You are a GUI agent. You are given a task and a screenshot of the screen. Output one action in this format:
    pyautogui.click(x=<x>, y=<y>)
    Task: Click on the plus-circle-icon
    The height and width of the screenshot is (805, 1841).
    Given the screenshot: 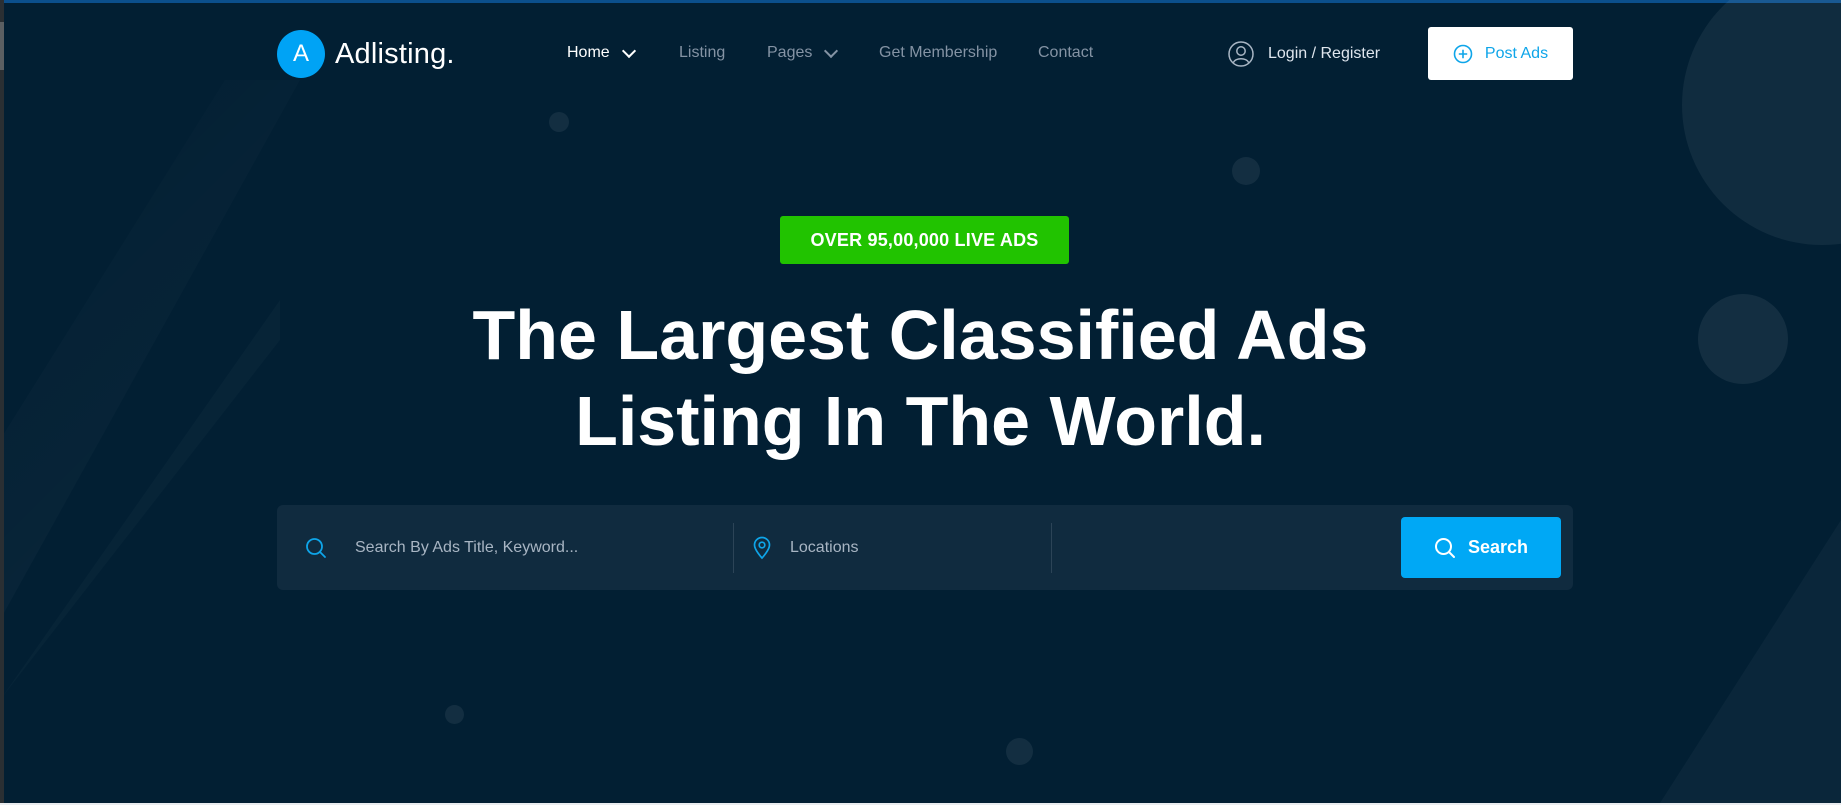 What is the action you would take?
    pyautogui.click(x=1463, y=53)
    